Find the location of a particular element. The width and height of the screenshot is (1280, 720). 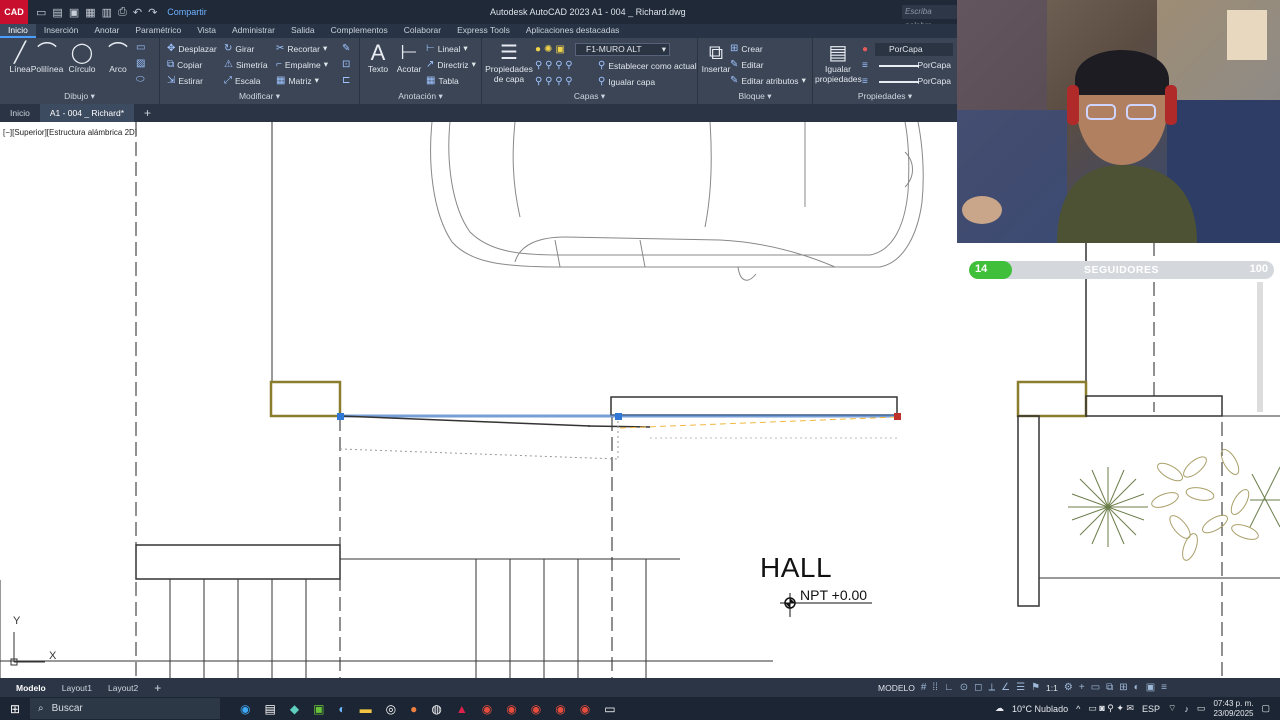

battery-icon: ▭ is located at coordinates (1201, 708).